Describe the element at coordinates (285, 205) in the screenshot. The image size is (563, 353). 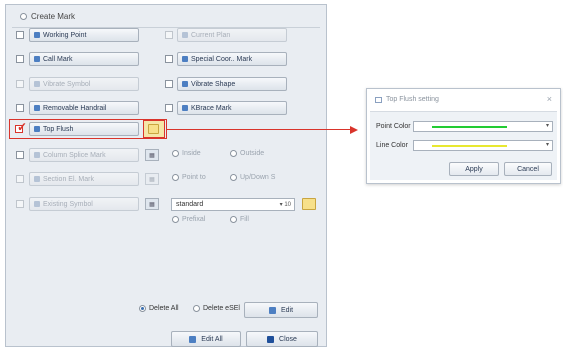
I see `dropdown-arrow-icon: ▾ 10` at that location.